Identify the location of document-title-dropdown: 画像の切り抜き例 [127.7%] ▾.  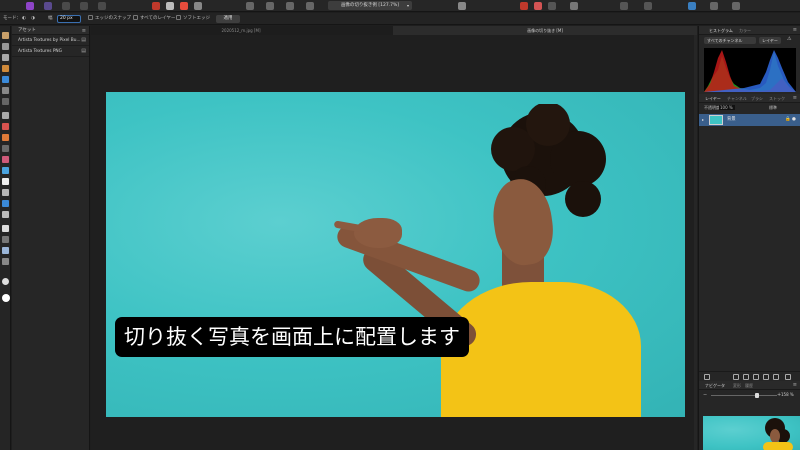
(370, 5).